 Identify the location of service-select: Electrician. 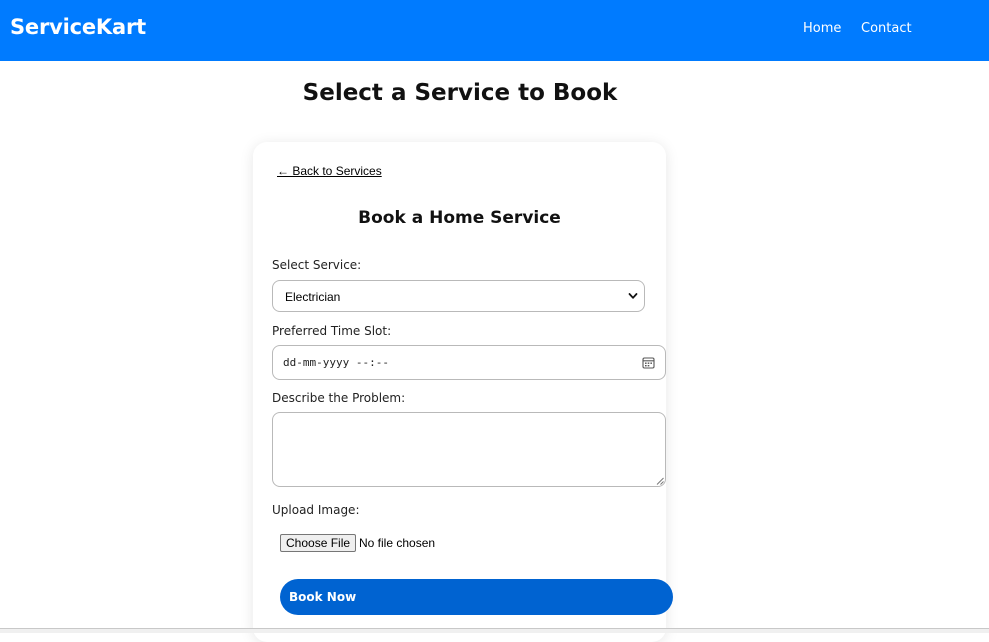
(458, 296).